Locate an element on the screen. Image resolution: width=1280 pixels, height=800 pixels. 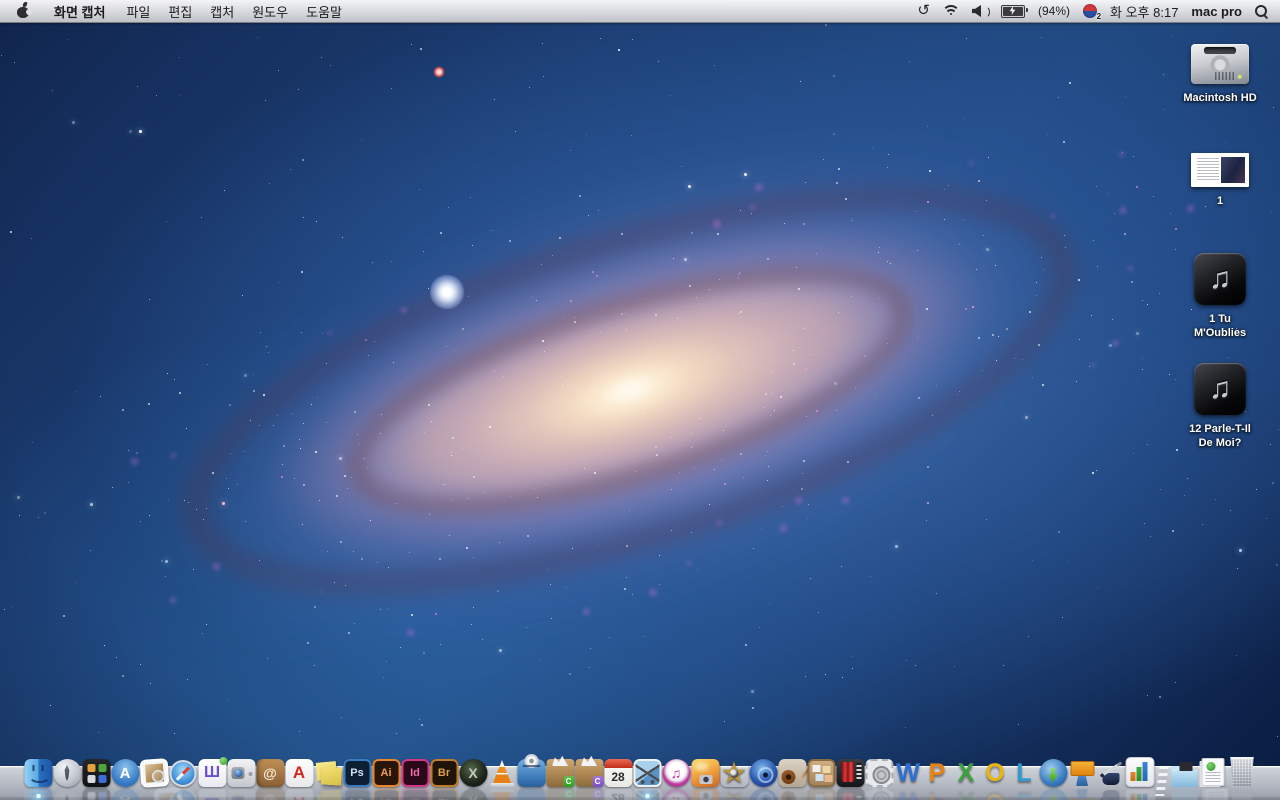
desktop-icon-audio-file-parle-t-il-de-moi: ♫ 12 Parle-T-Il De Moi? is located at coordinates (1220, 406).